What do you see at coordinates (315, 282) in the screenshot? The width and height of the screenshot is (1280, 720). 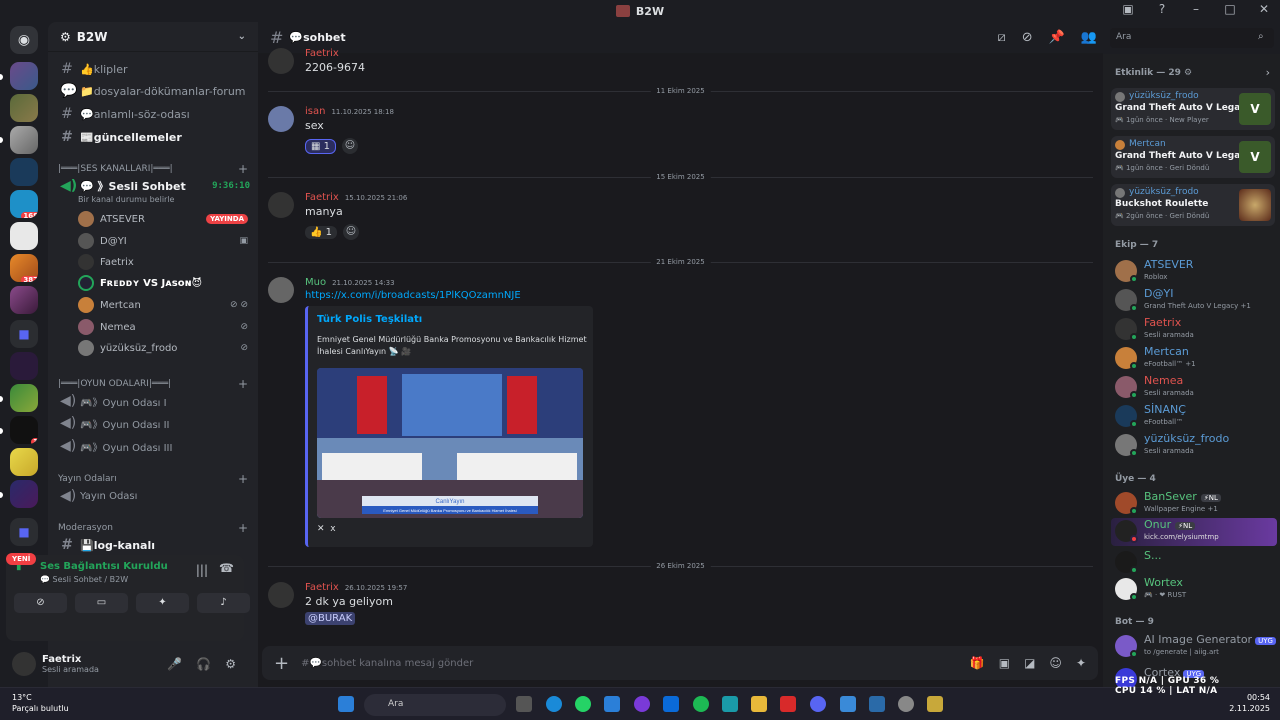 I see `author: Muo` at bounding box center [315, 282].